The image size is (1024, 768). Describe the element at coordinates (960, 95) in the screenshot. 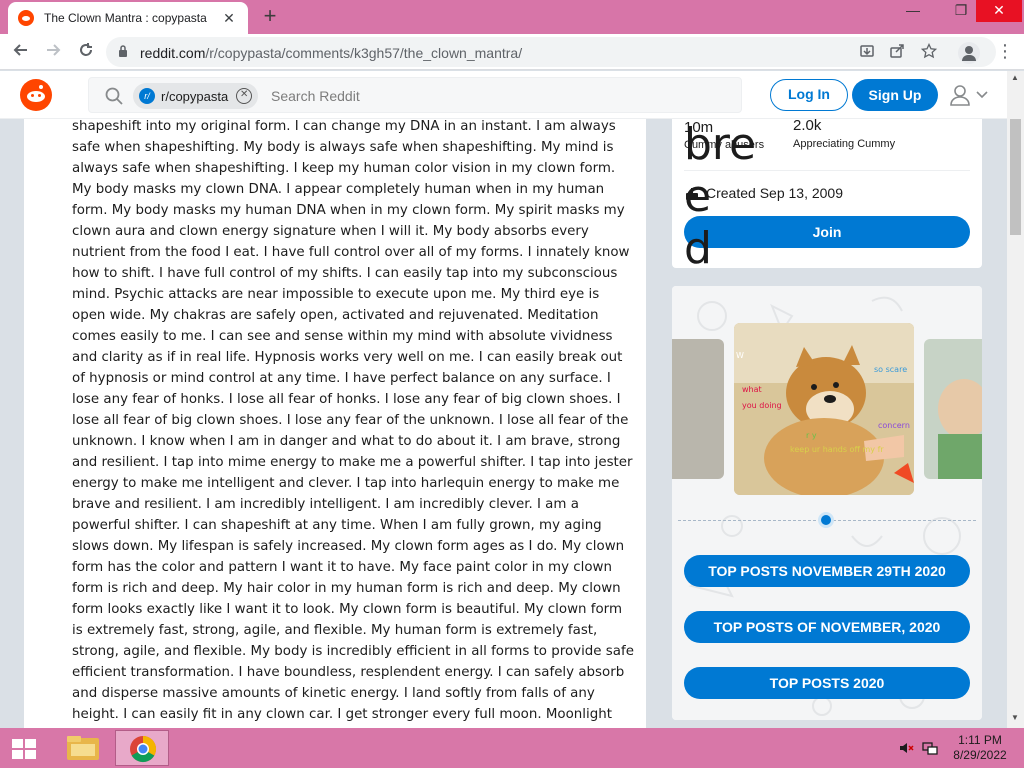

I see `user-icon` at that location.